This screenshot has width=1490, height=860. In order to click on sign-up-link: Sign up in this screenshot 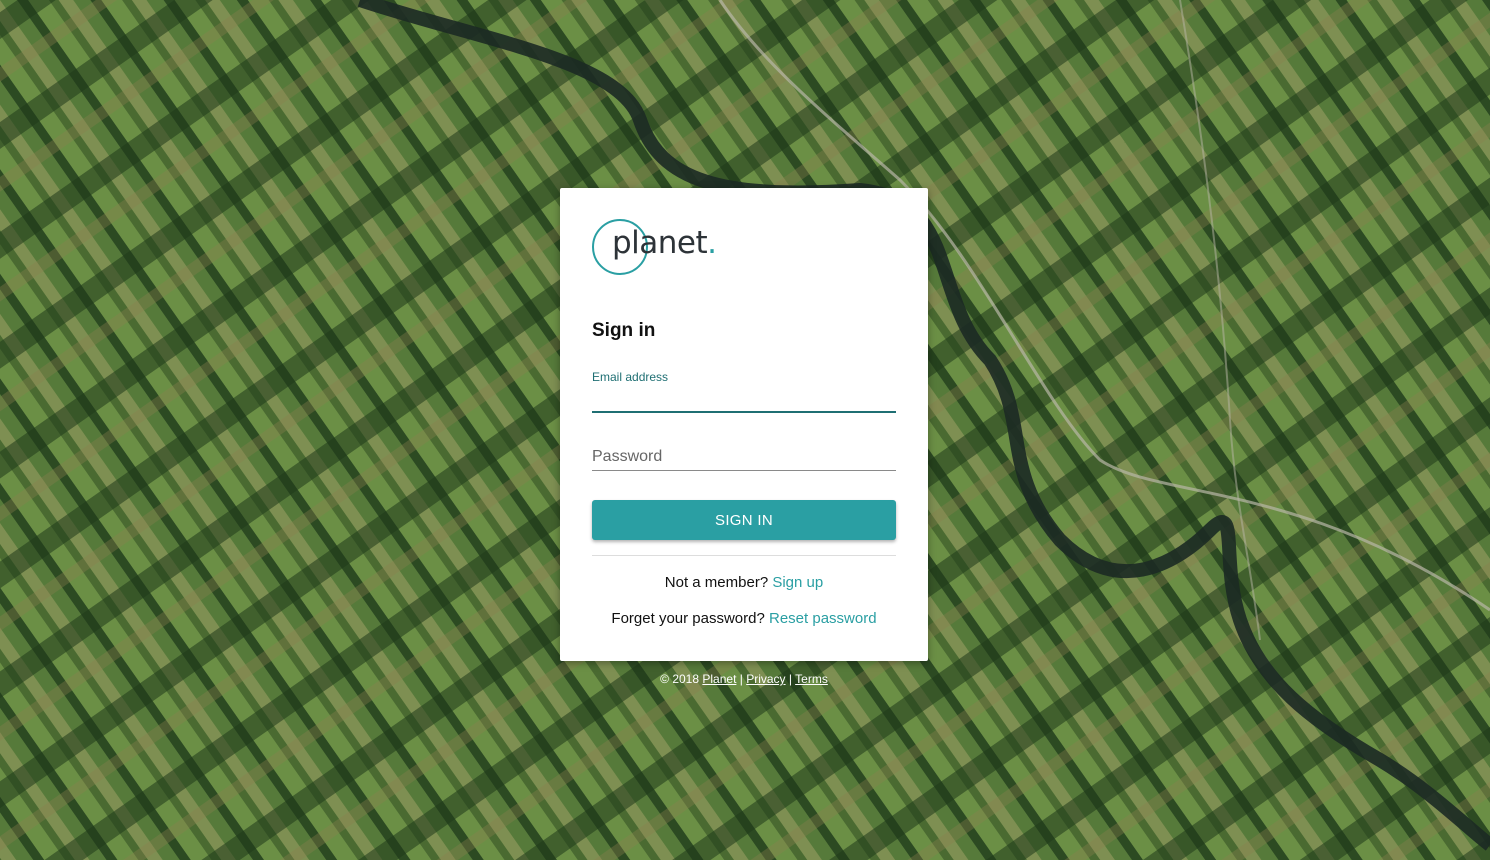, I will do `click(797, 582)`.